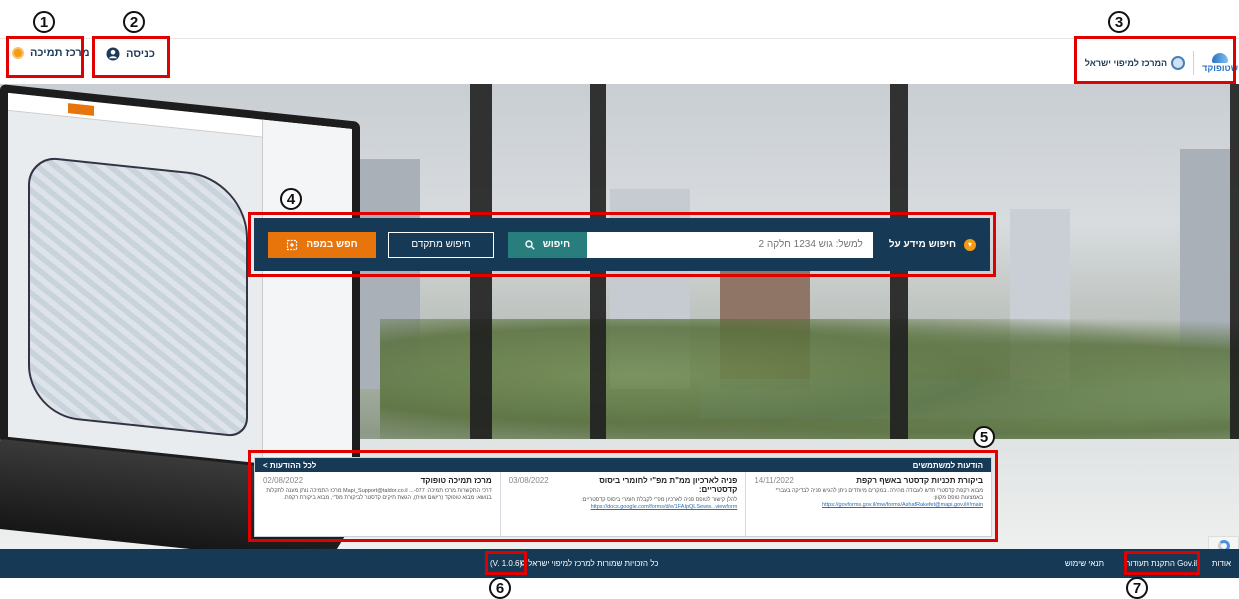  Describe the element at coordinates (919, 480) in the screenshot. I see `announcement-title: ביקורת תכניות קדסטר באשף רקפת` at that location.